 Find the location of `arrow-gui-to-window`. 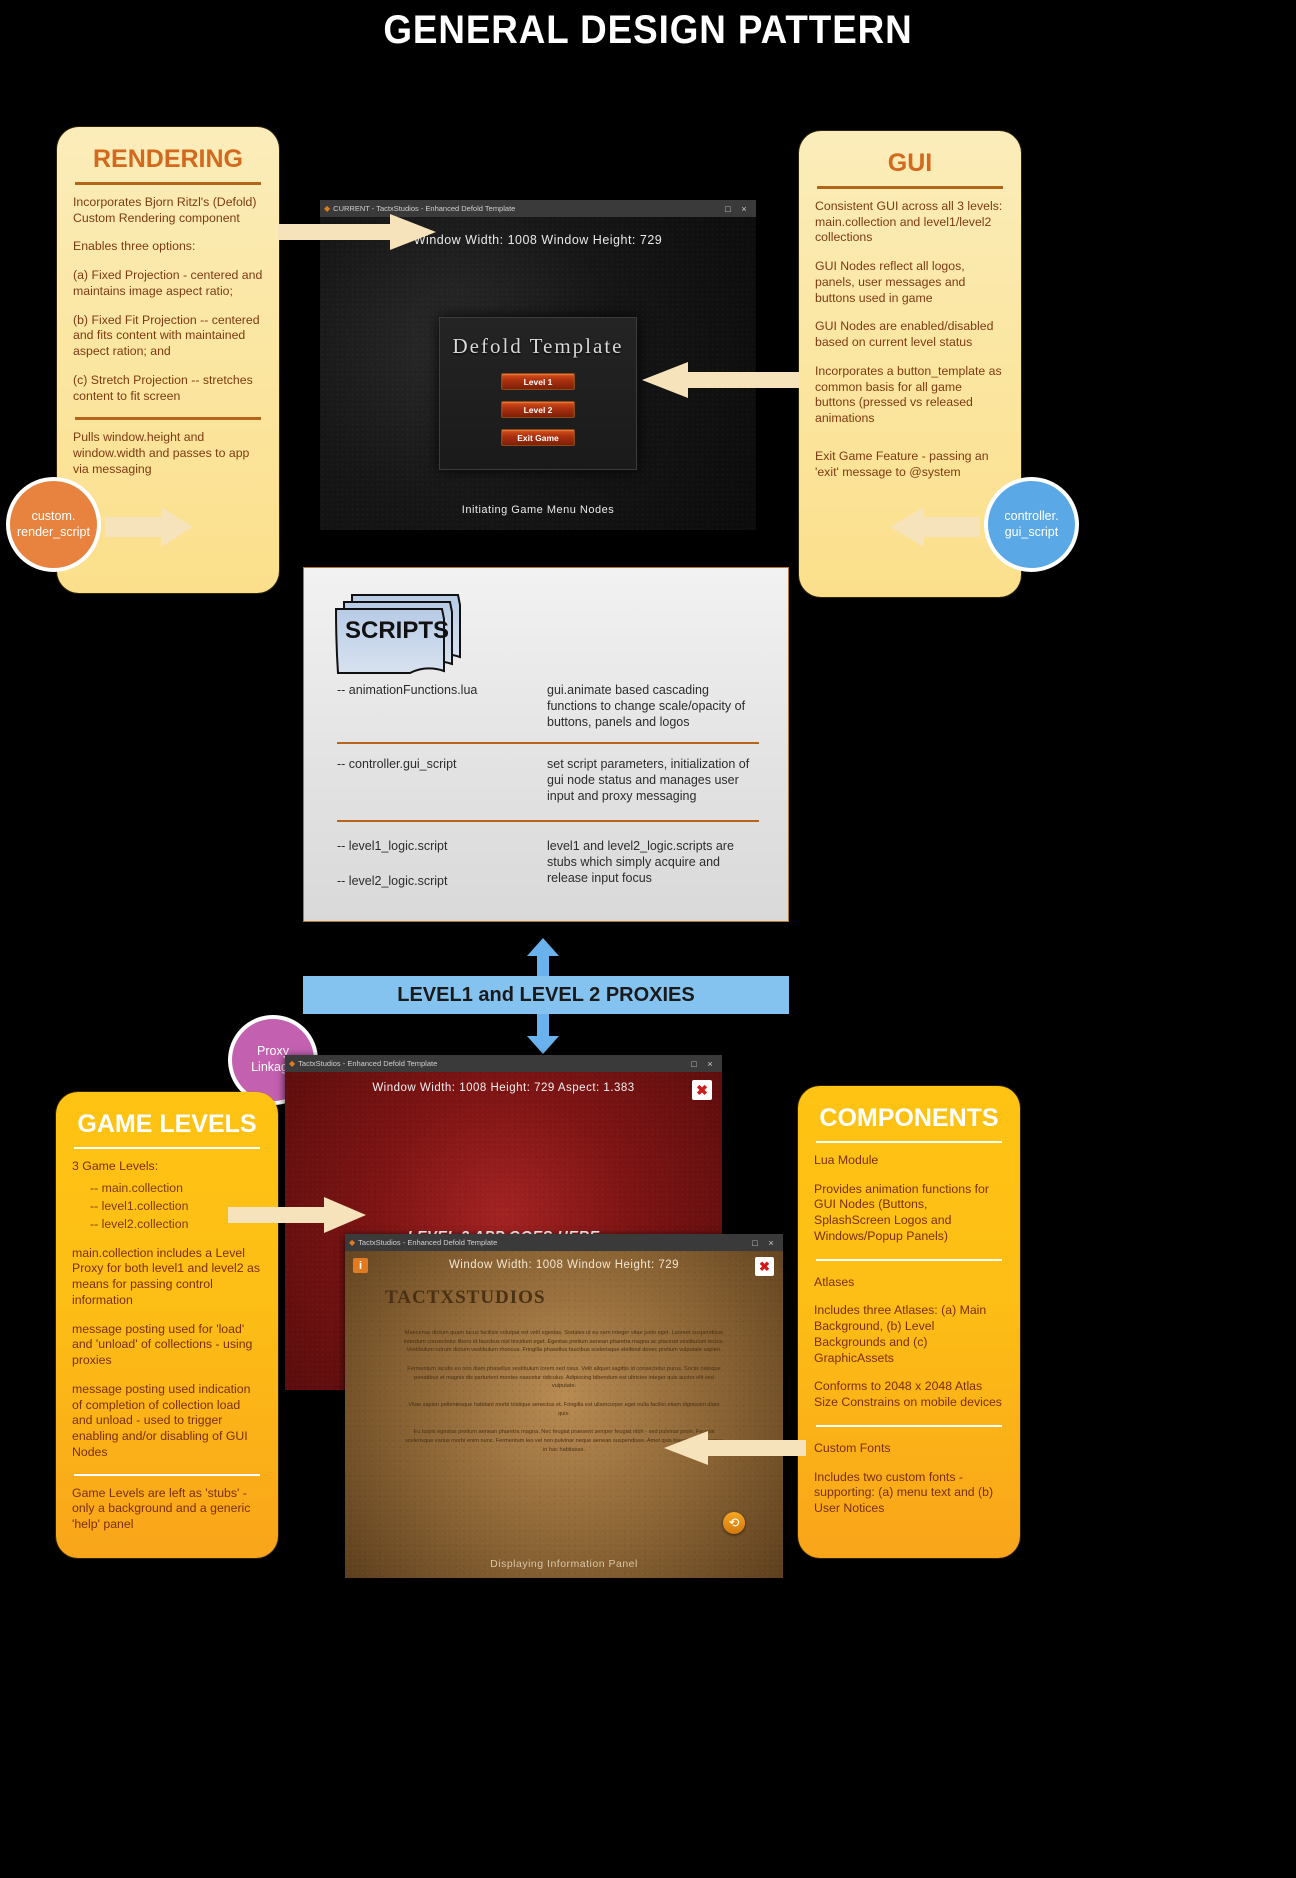

arrow-gui-to-window is located at coordinates (719, 380).